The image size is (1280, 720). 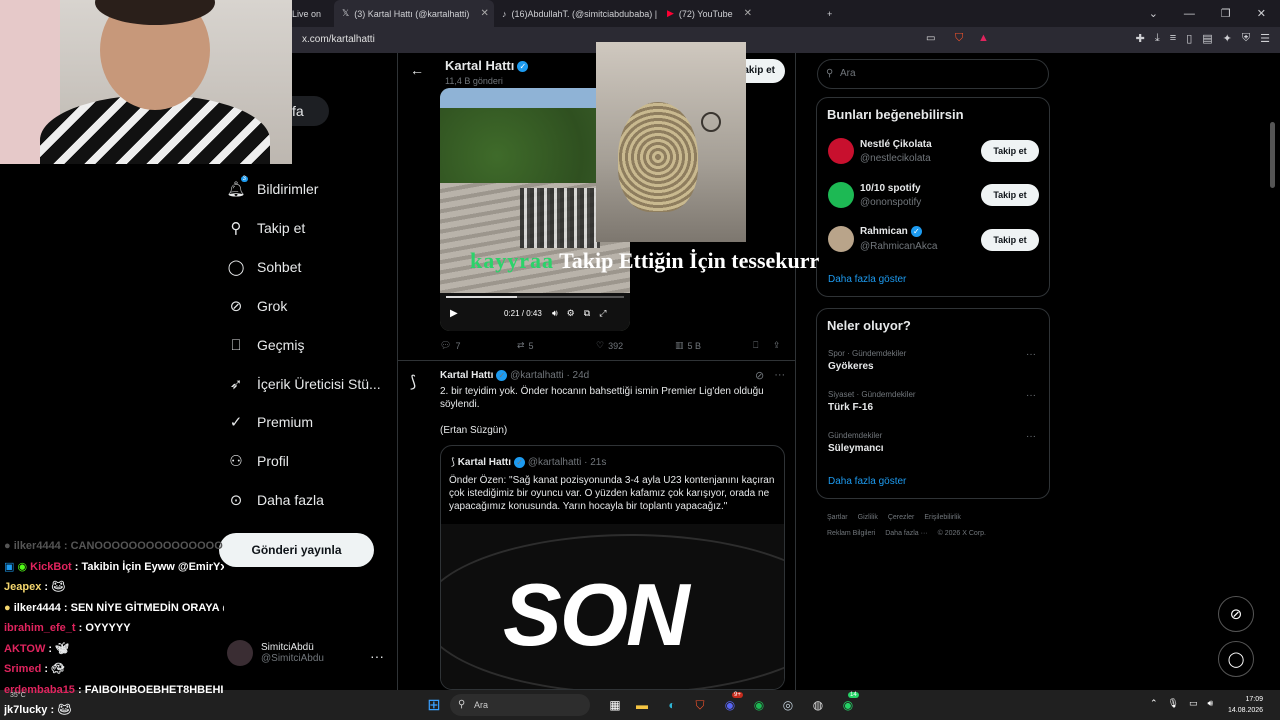 I want to click on quote-image: SON, so click(x=612, y=606).